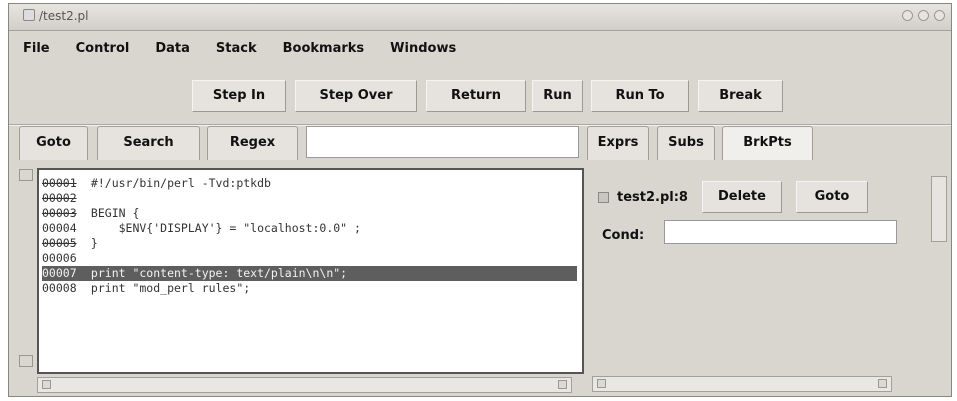 This screenshot has height=401, width=957. Describe the element at coordinates (742, 384) in the screenshot. I see `breakpoints-horizontal-scrollbar` at that location.